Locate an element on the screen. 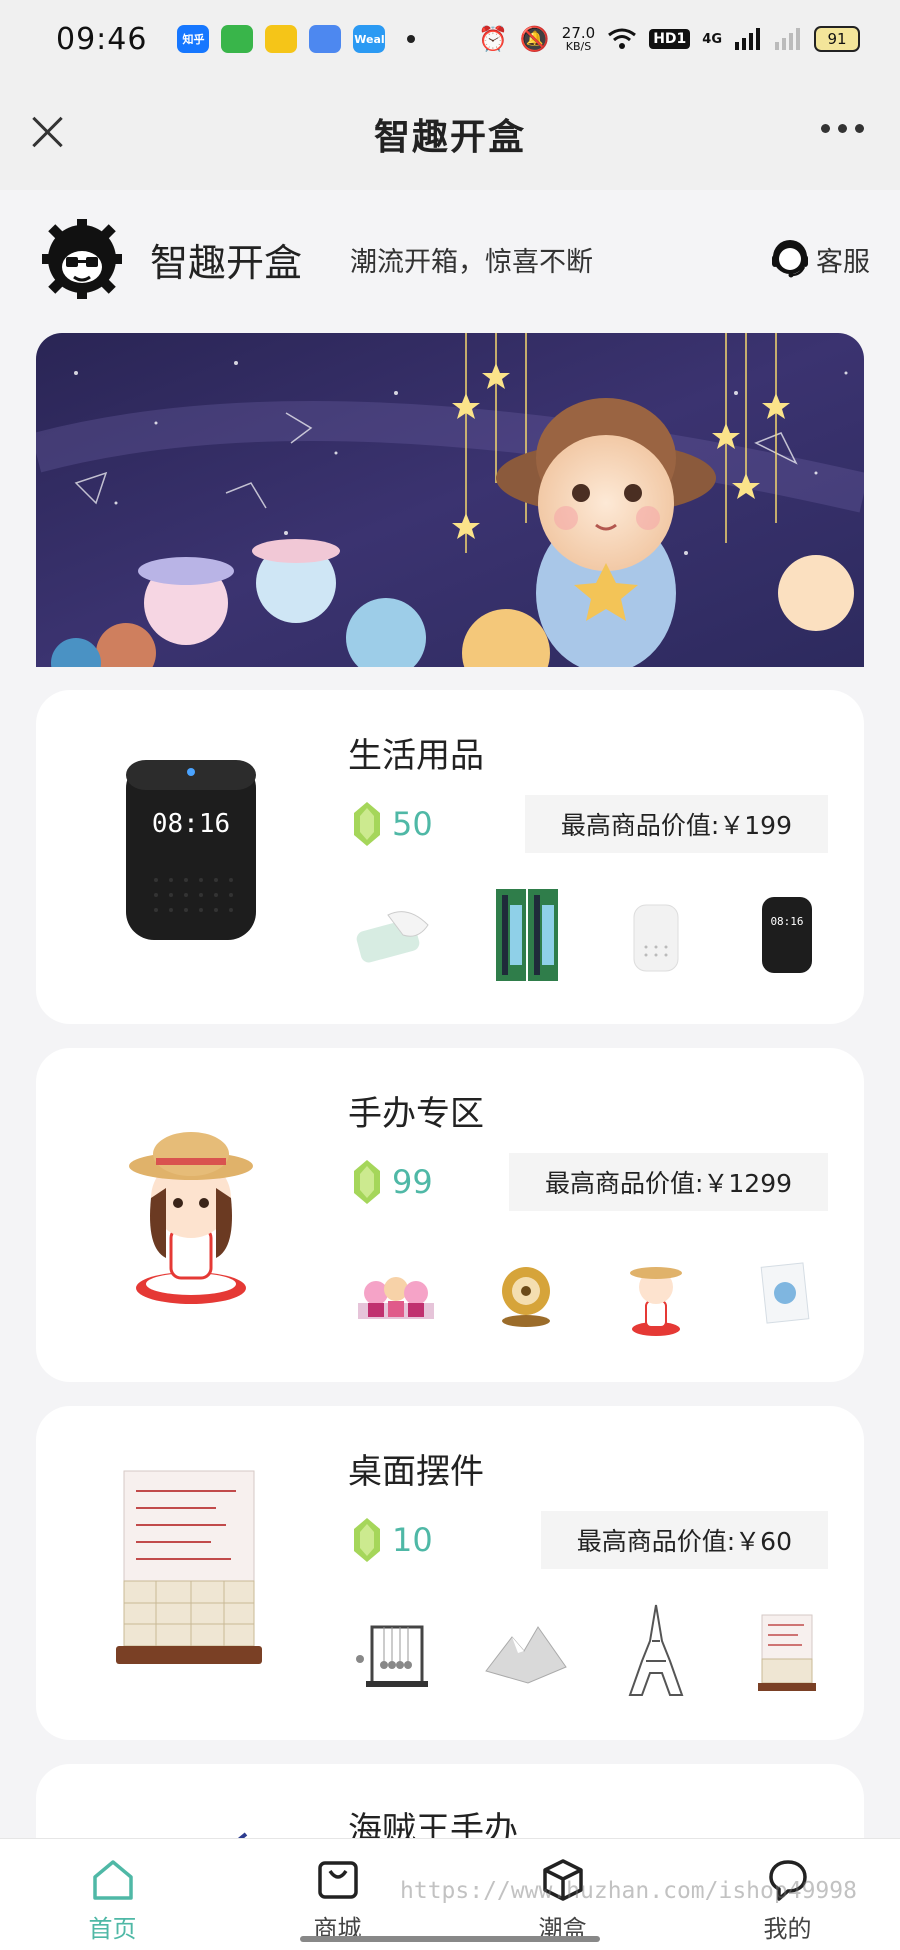 This screenshot has width=900, height=1950. home-icon is located at coordinates (112, 1880).